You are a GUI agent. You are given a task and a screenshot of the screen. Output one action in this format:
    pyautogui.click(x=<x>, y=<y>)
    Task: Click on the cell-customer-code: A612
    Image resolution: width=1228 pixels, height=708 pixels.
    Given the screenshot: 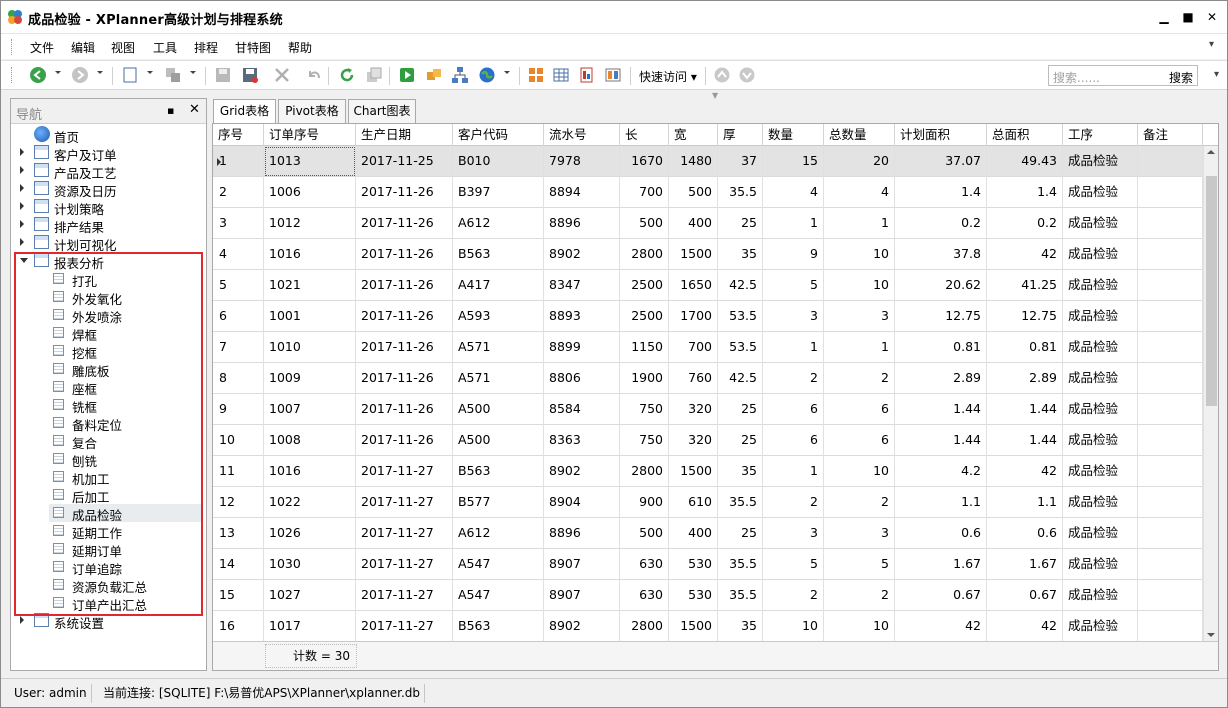 What is the action you would take?
    pyautogui.click(x=498, y=223)
    